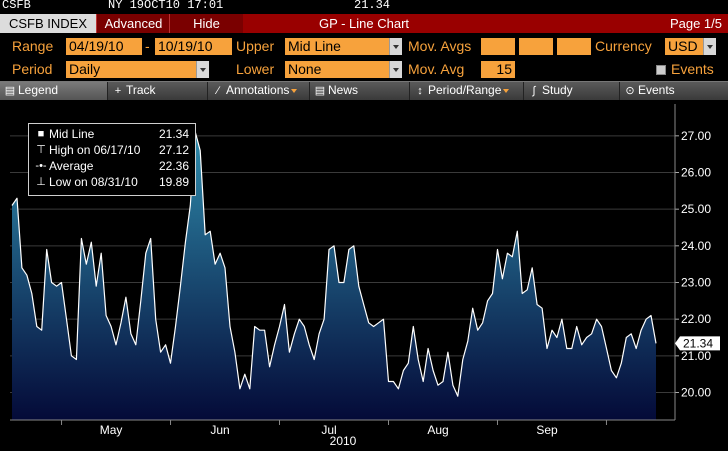  Describe the element at coordinates (133, 23) in the screenshot. I see `advanced-button: Advanced` at that location.